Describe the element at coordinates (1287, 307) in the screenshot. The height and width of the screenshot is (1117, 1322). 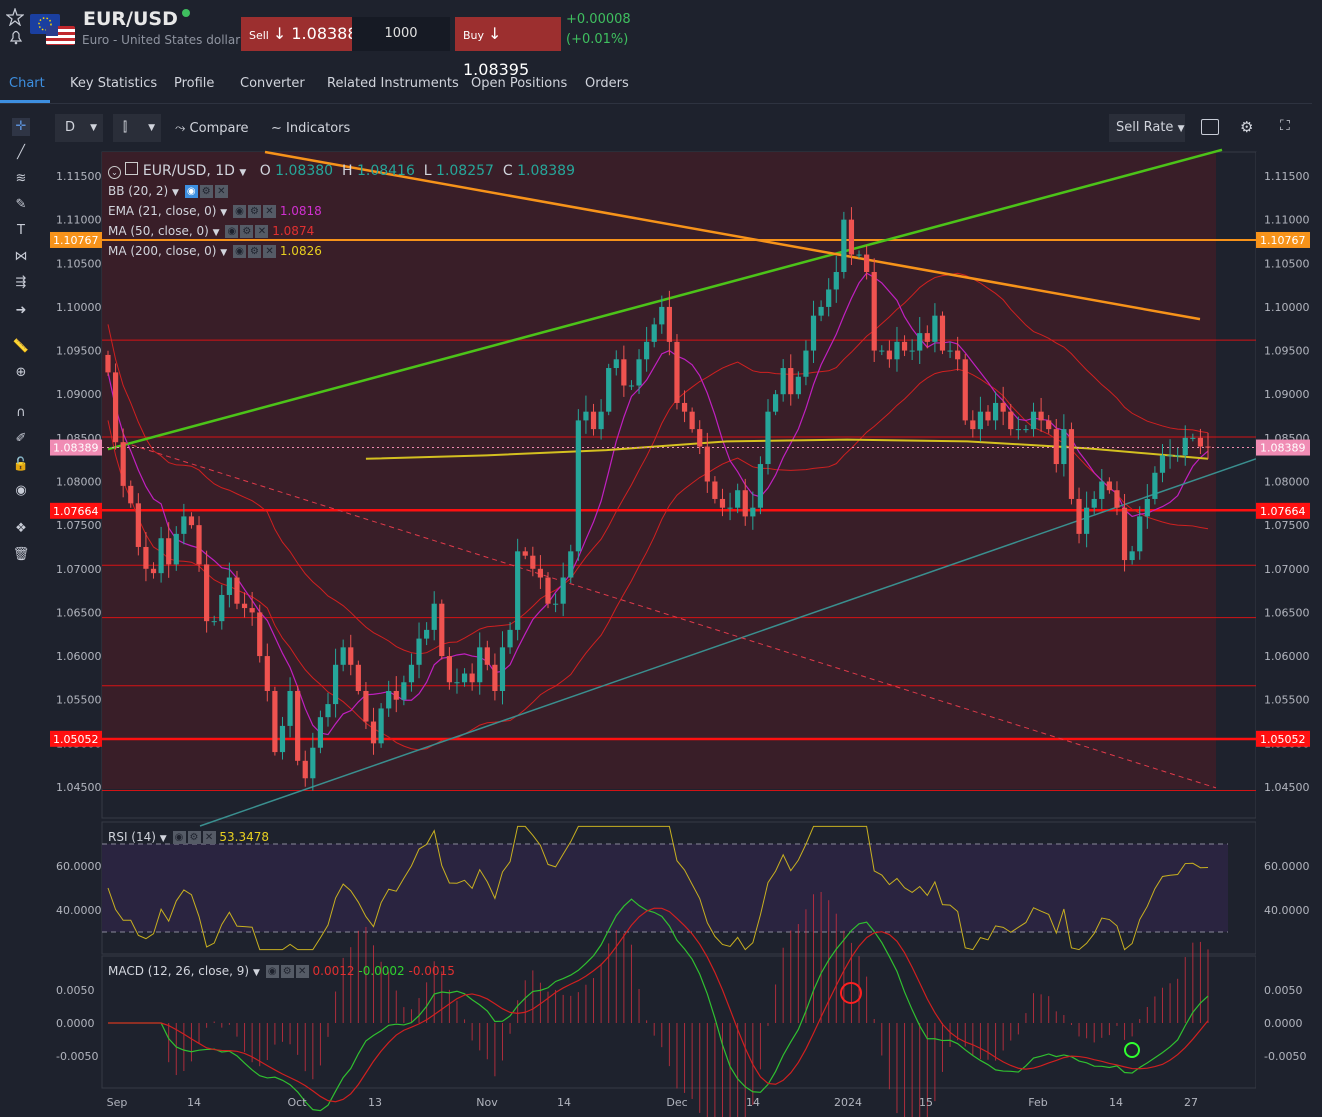
I see `price-tick-label: 1.10000` at that location.